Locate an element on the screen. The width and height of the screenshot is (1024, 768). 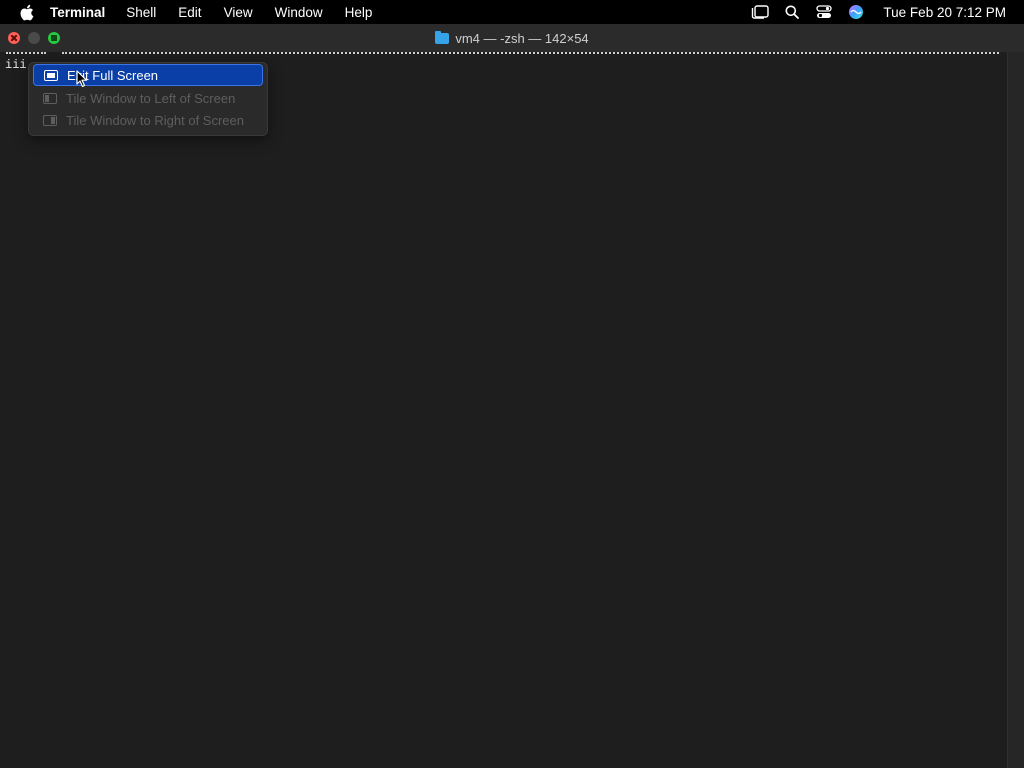
apple-icon is located at coordinates (26, 12).